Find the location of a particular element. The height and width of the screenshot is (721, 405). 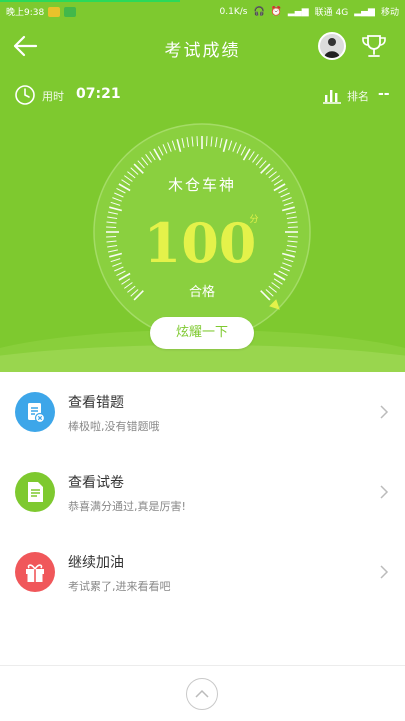

time-used-value: 07:21 is located at coordinates (98, 94).